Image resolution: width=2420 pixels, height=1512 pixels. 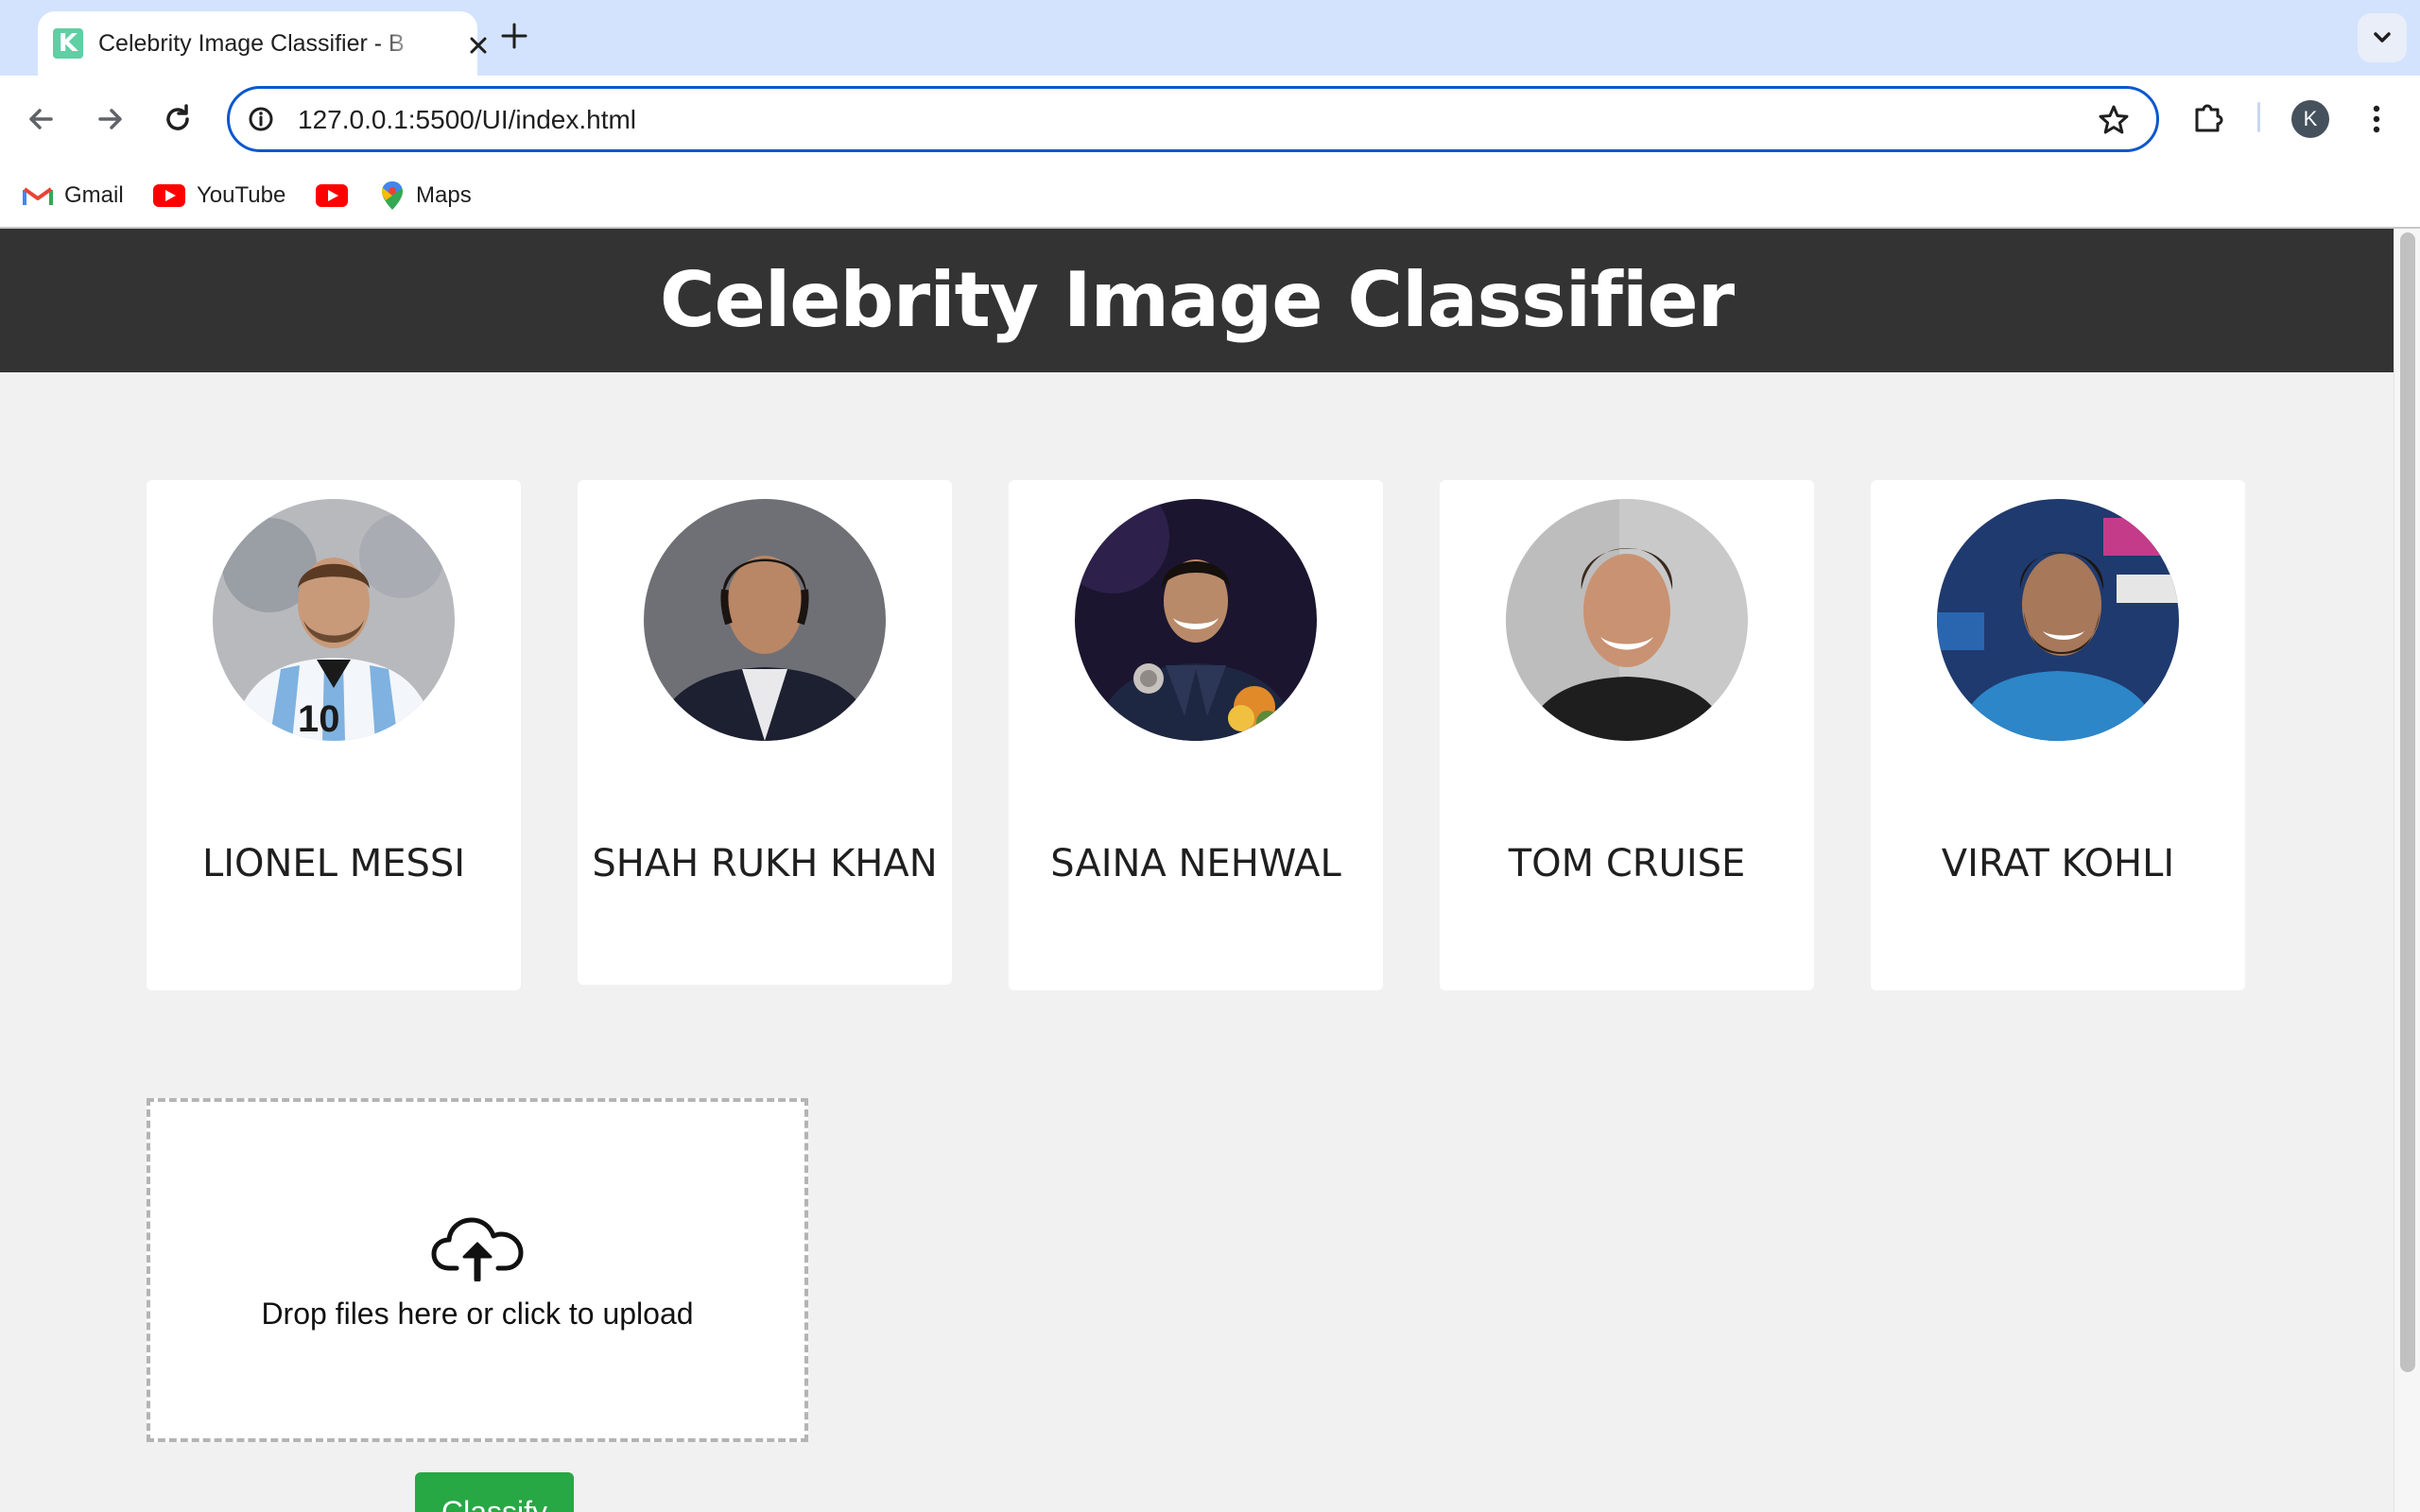 I want to click on extensions-icon, so click(x=2208, y=117).